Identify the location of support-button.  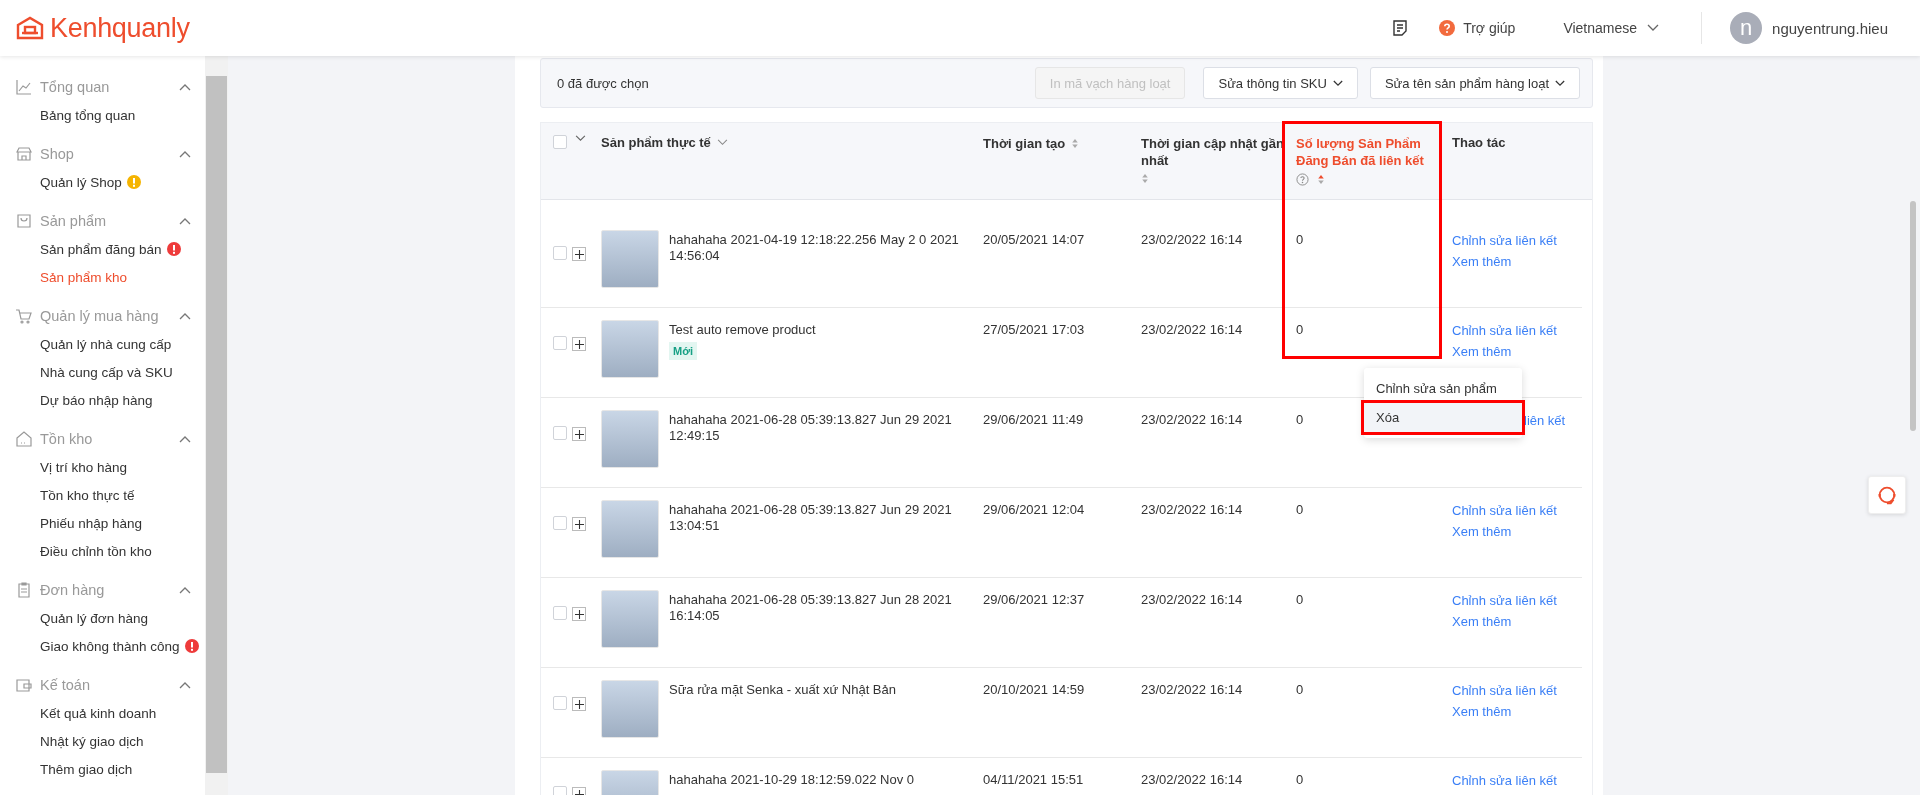
(1887, 495).